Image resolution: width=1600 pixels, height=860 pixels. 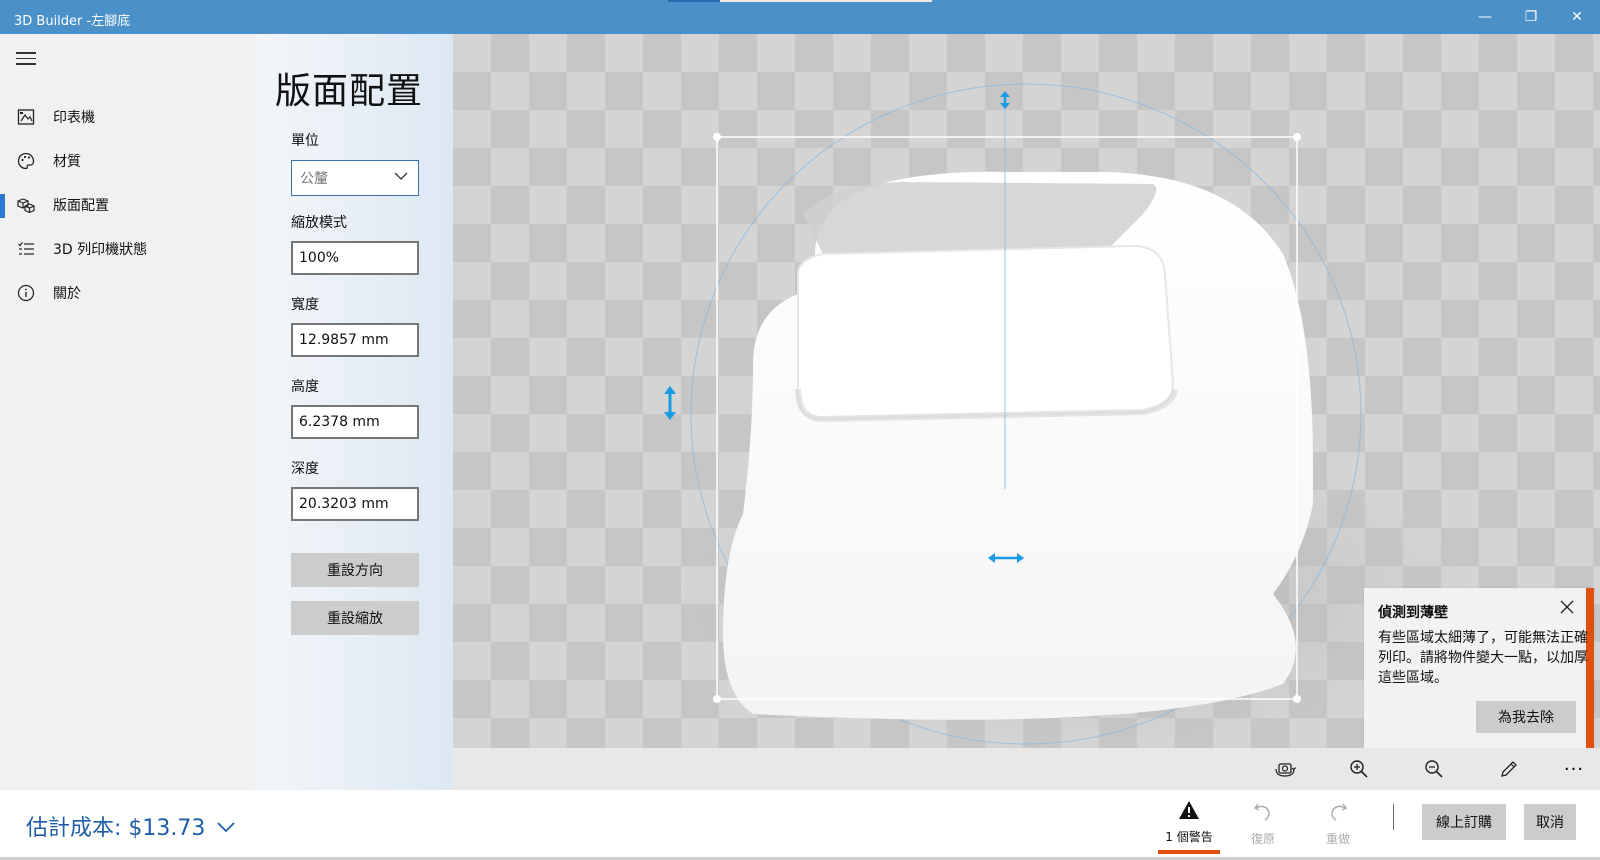 I want to click on redo-label: 重做, so click(x=1337, y=839).